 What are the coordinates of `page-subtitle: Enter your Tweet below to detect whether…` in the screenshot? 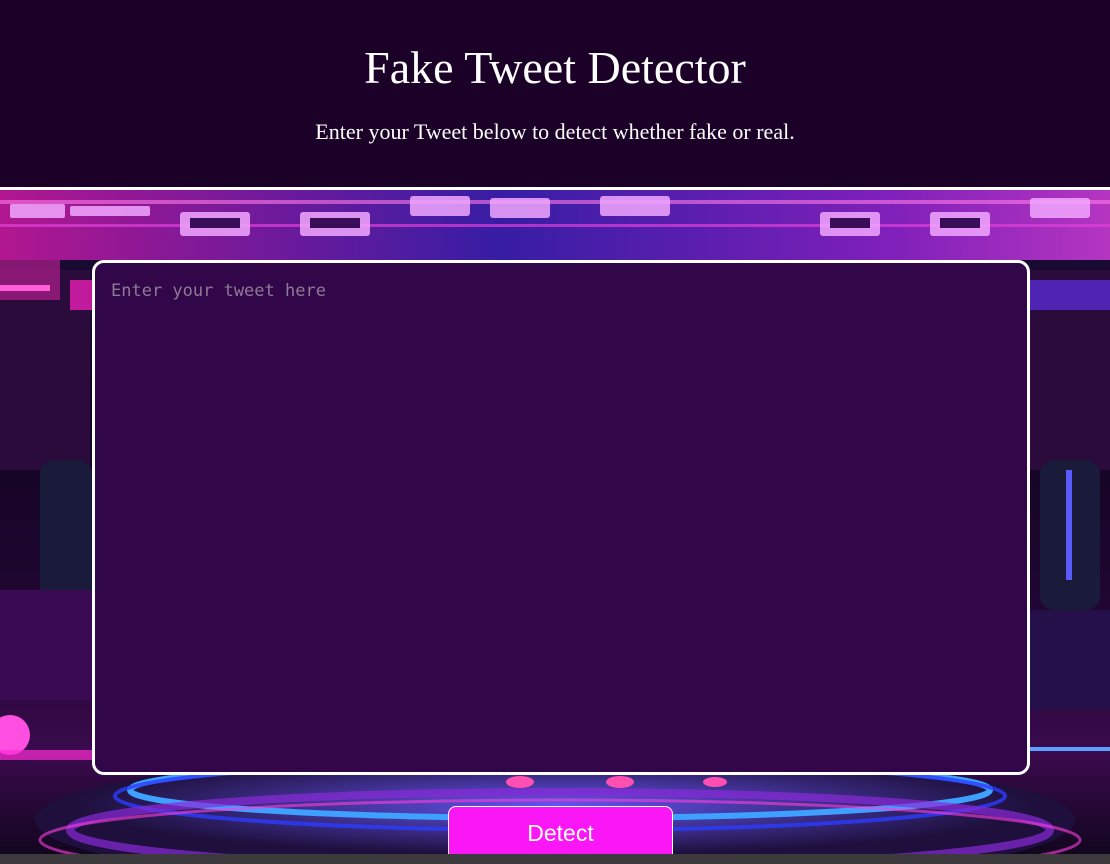 It's located at (555, 131).